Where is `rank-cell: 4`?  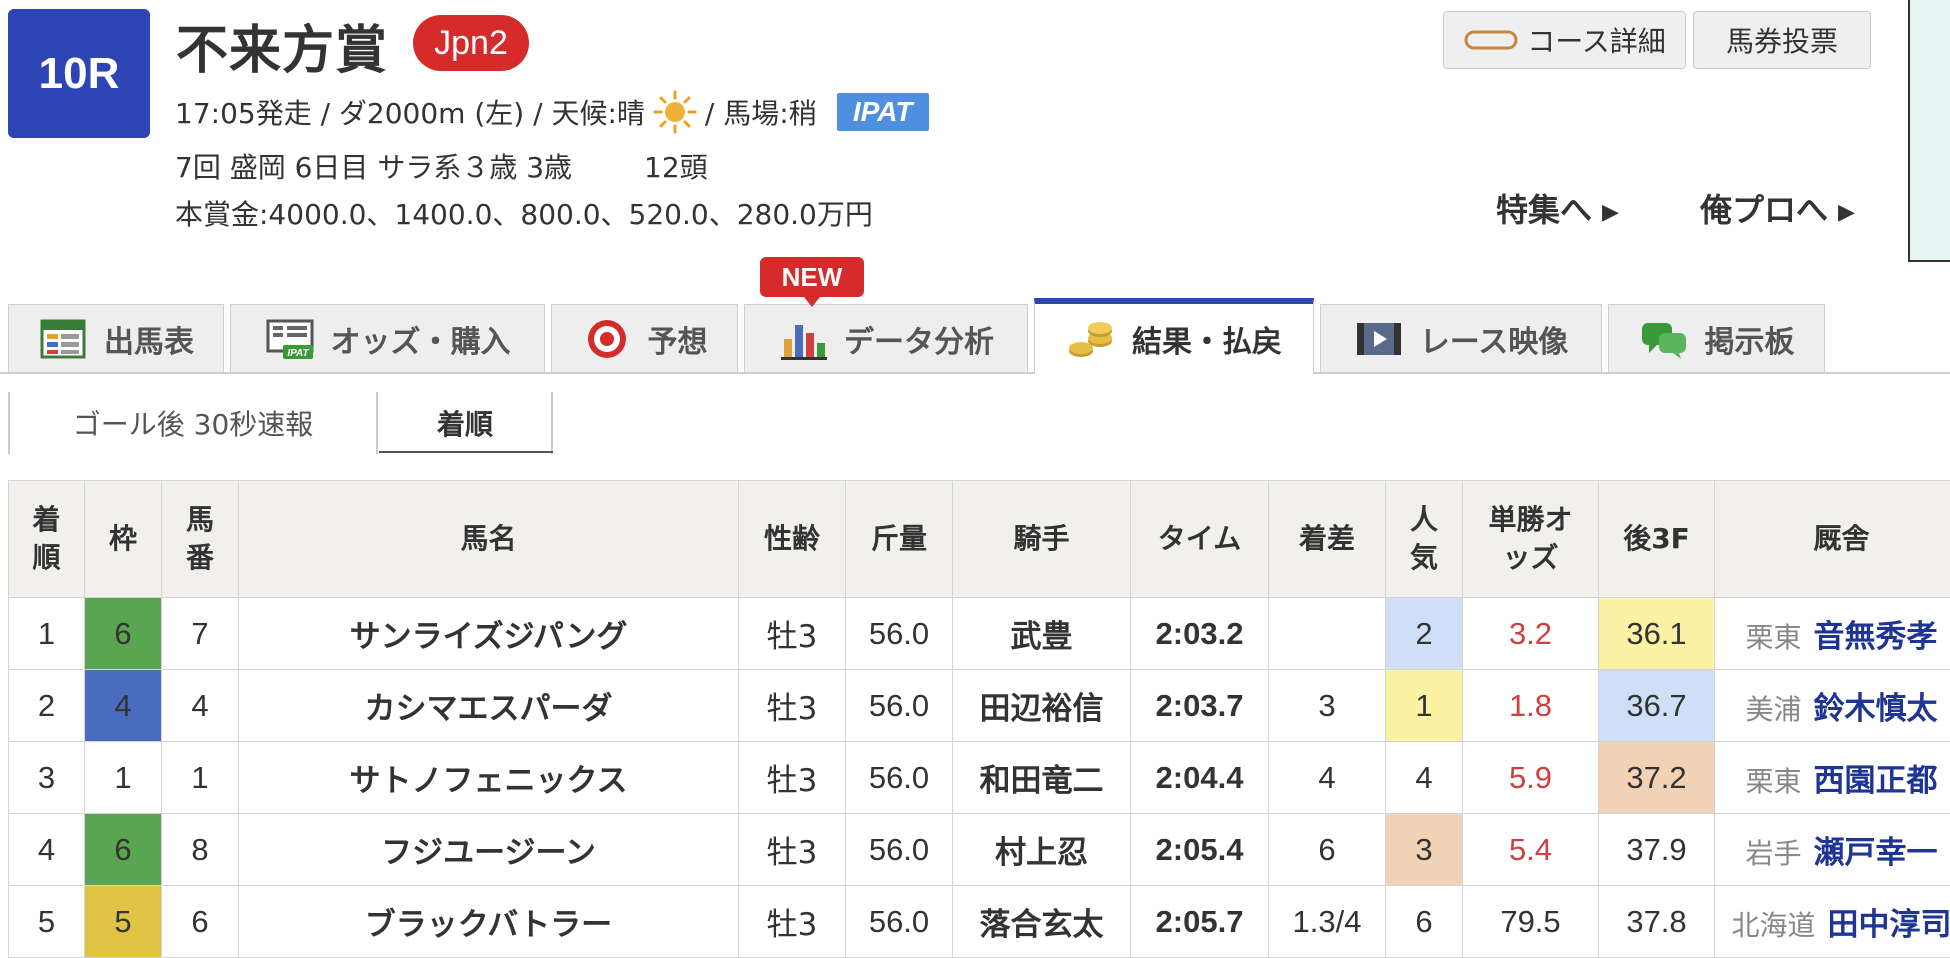 rank-cell: 4 is located at coordinates (47, 850).